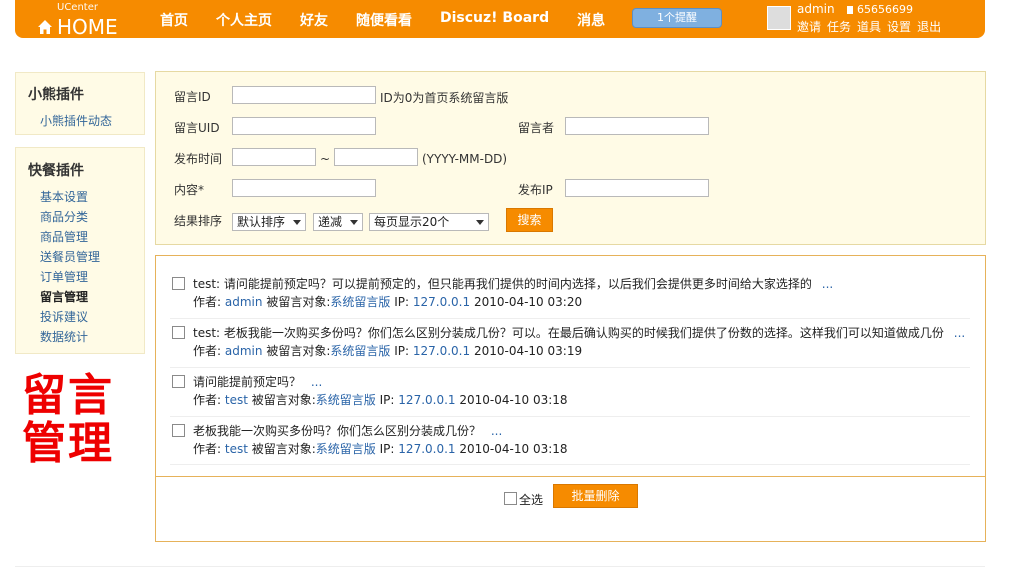  I want to click on sort-field-select: 默认排序, so click(269, 222).